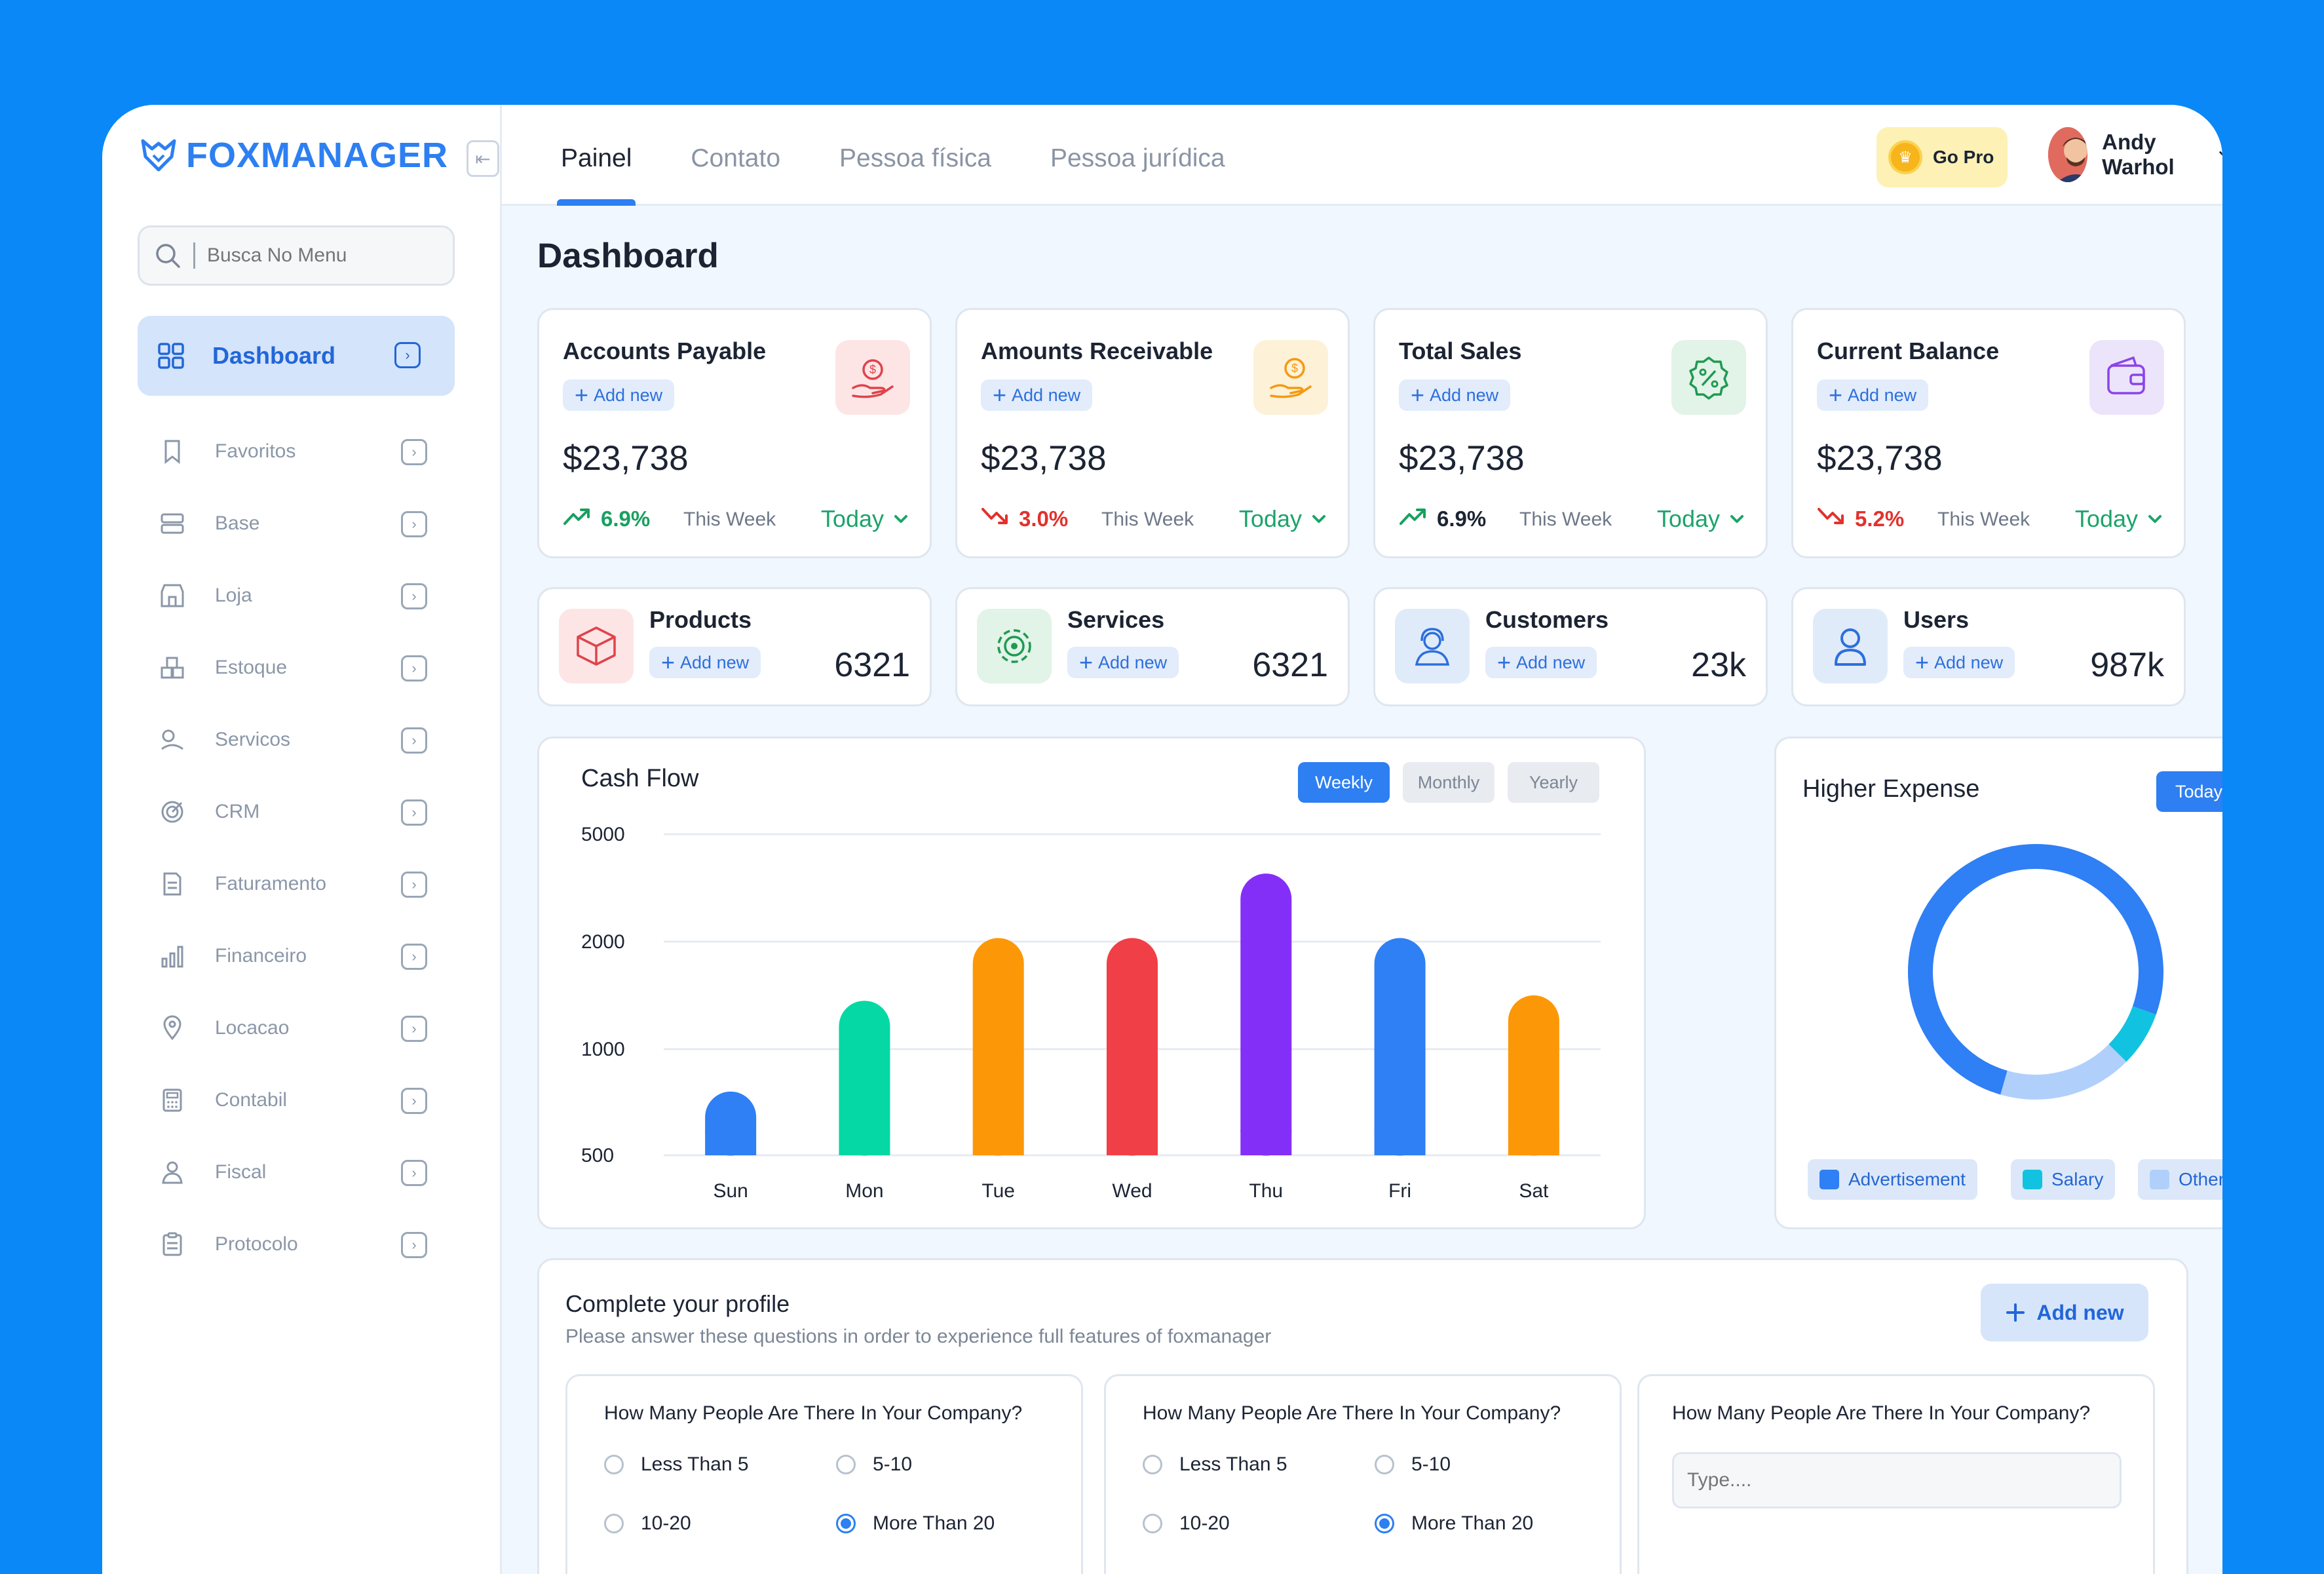  What do you see at coordinates (1137, 155) in the screenshot?
I see `tab-pessoa-juridica: Pessoa jurídica` at bounding box center [1137, 155].